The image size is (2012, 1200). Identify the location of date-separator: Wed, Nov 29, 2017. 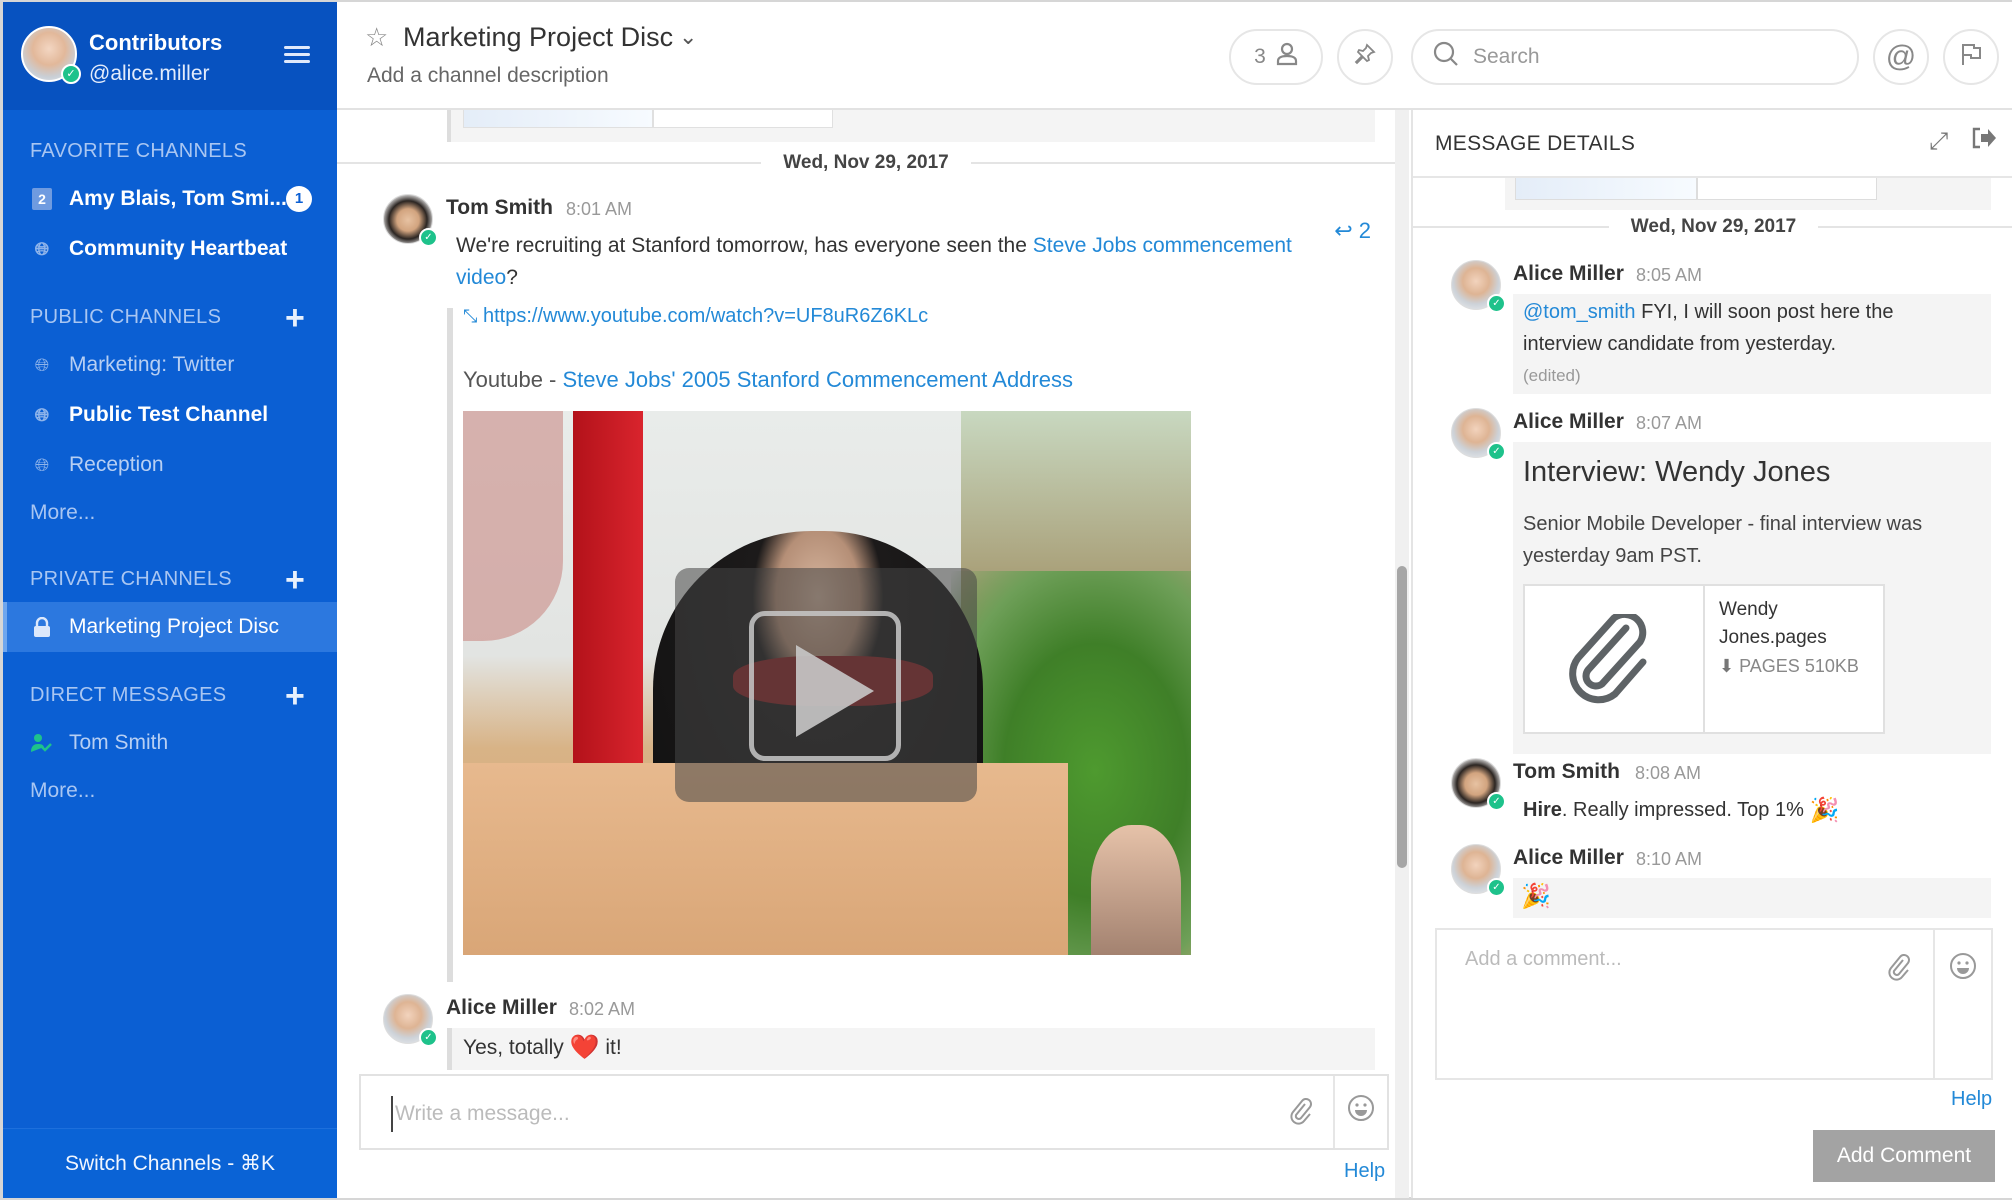
(866, 163).